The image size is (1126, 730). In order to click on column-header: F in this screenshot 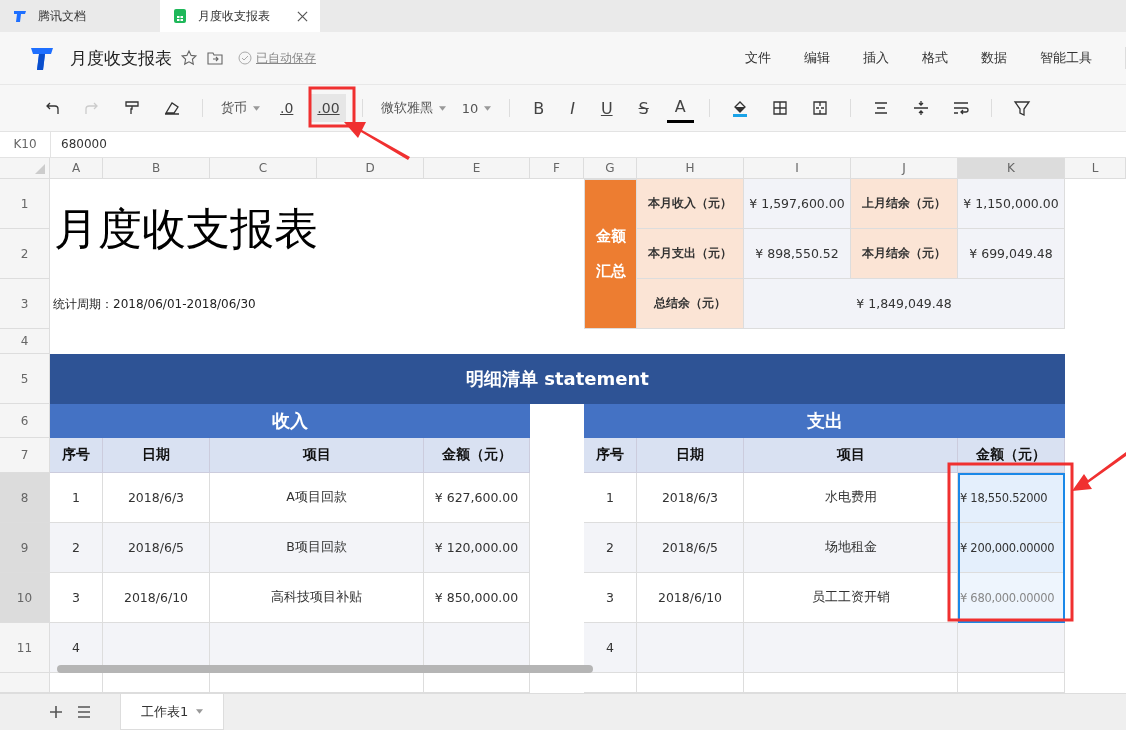, I will do `click(557, 168)`.